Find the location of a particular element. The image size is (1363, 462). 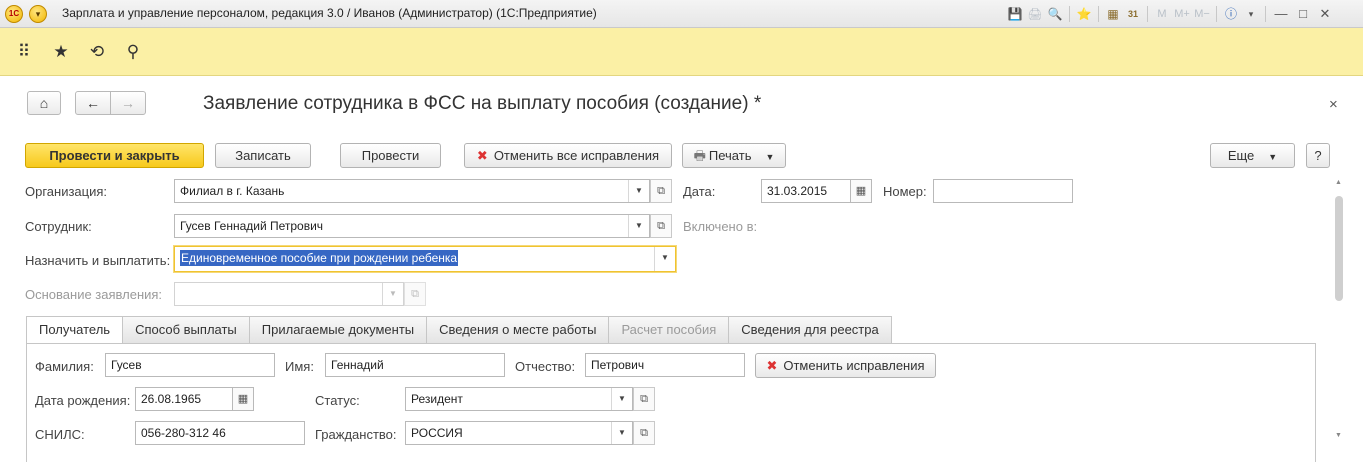

star-icon: ★ is located at coordinates (61, 52).